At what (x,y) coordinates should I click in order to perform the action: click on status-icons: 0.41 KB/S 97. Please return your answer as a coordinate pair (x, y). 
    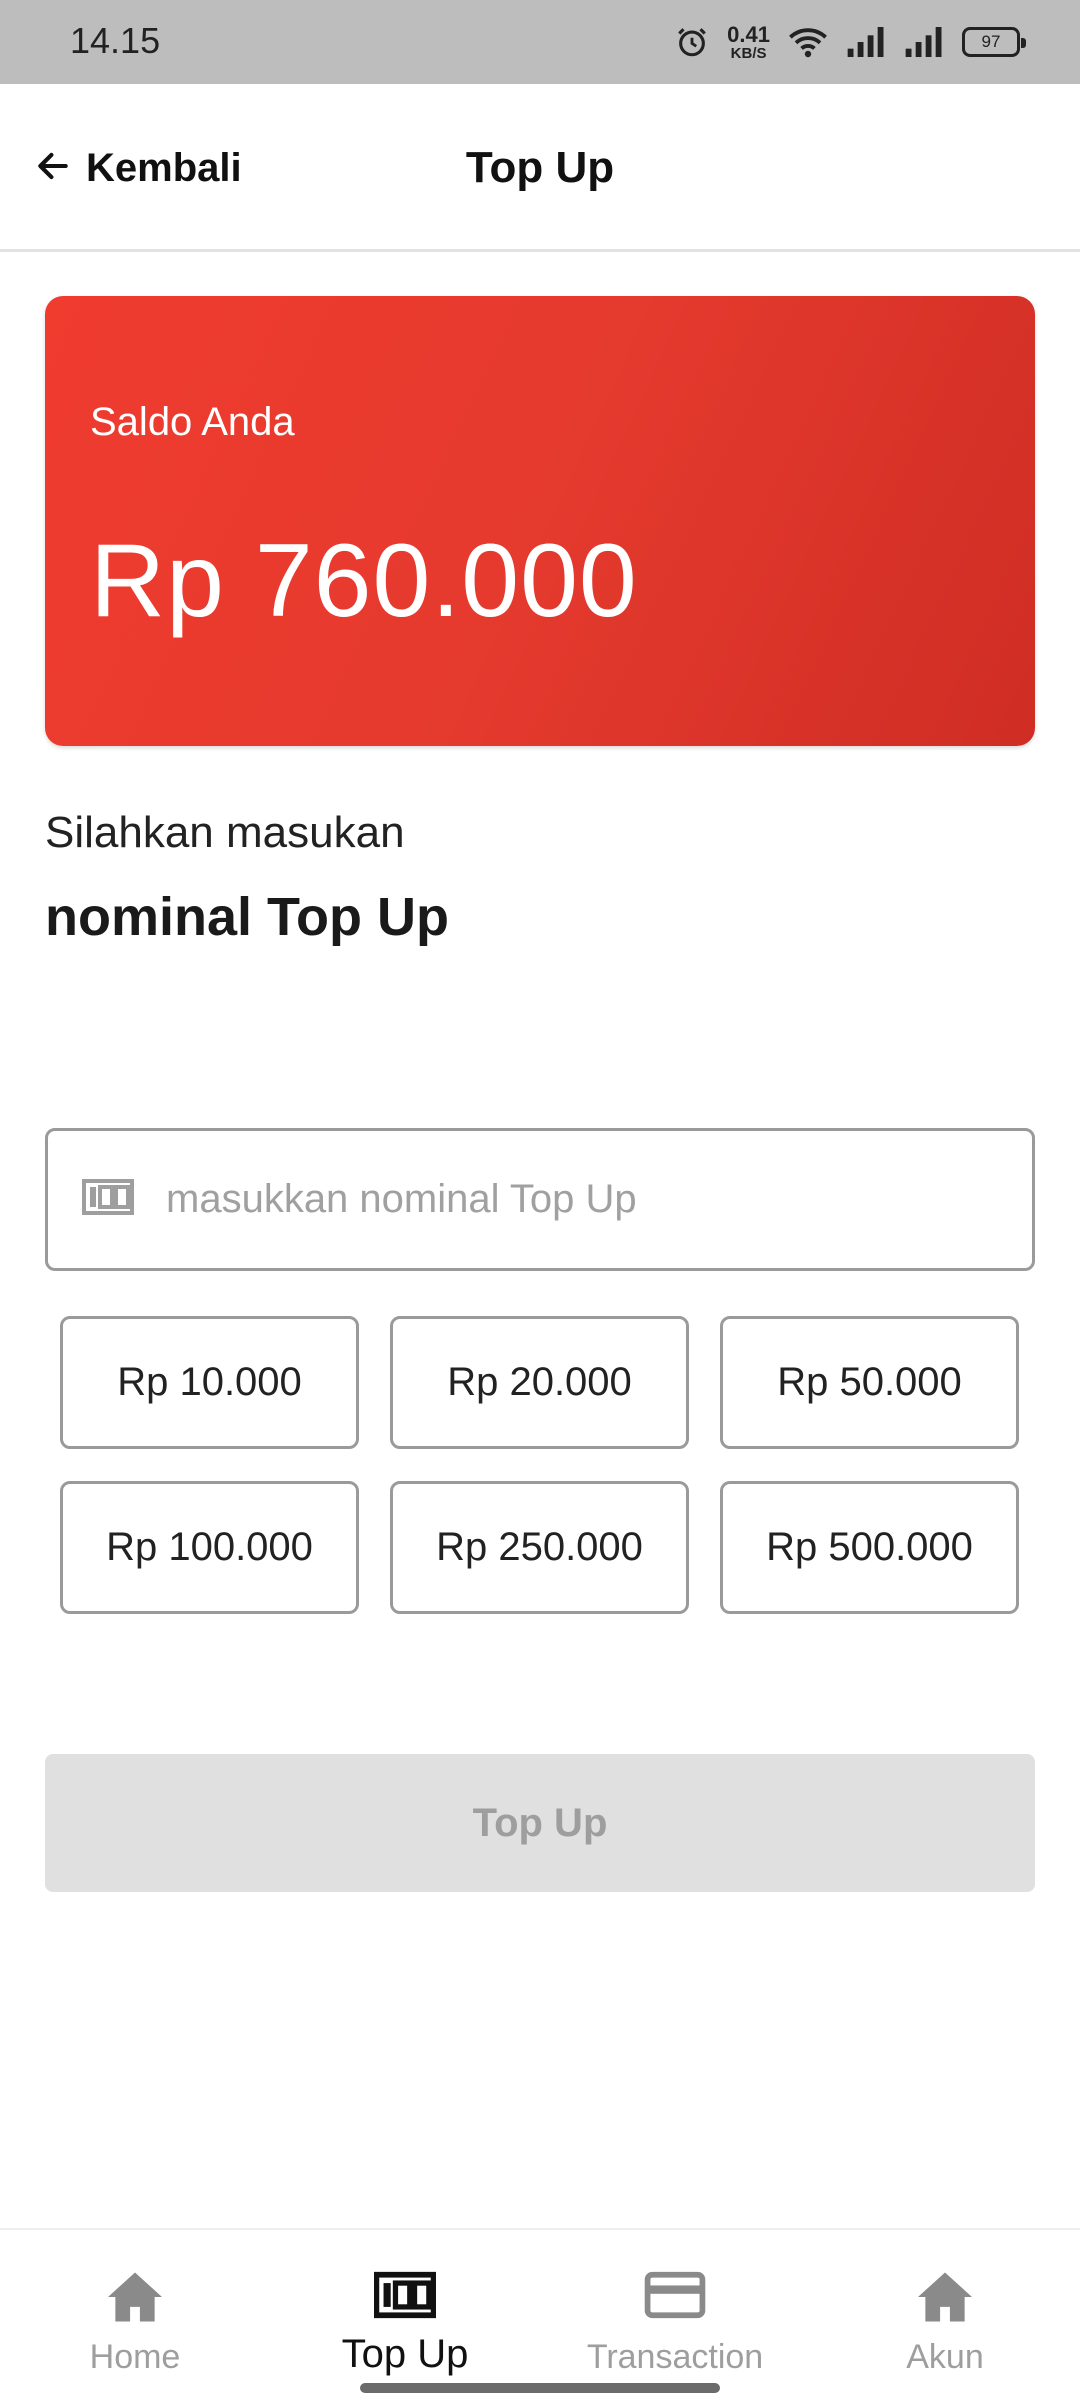
    Looking at the image, I should click on (850, 42).